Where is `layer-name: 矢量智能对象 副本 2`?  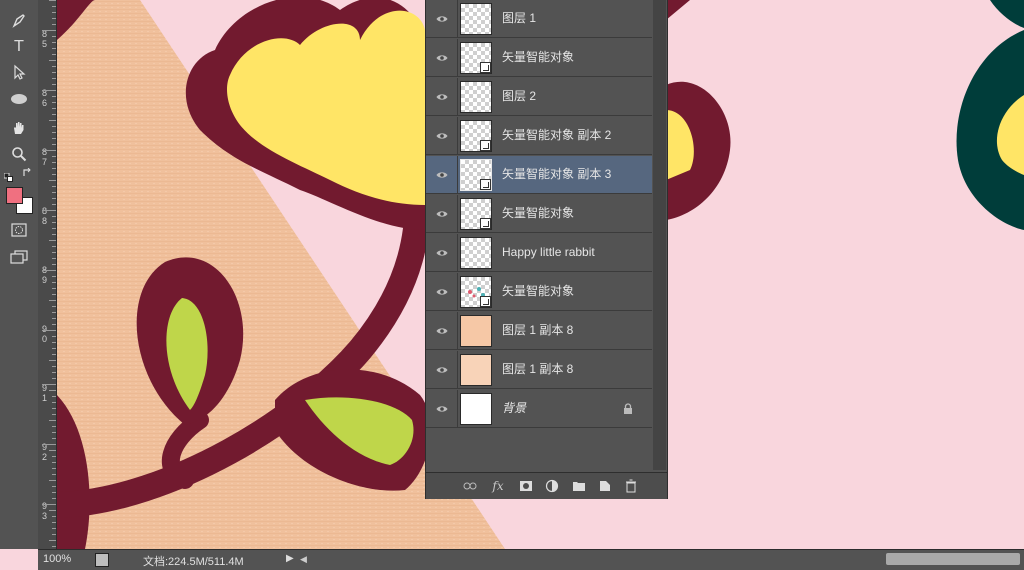 layer-name: 矢量智能对象 副本 2 is located at coordinates (557, 135).